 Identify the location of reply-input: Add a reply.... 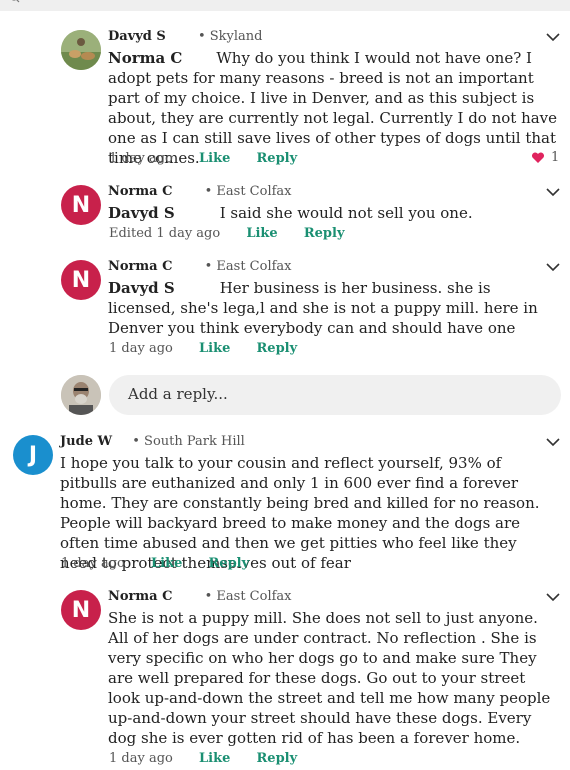
(335, 395).